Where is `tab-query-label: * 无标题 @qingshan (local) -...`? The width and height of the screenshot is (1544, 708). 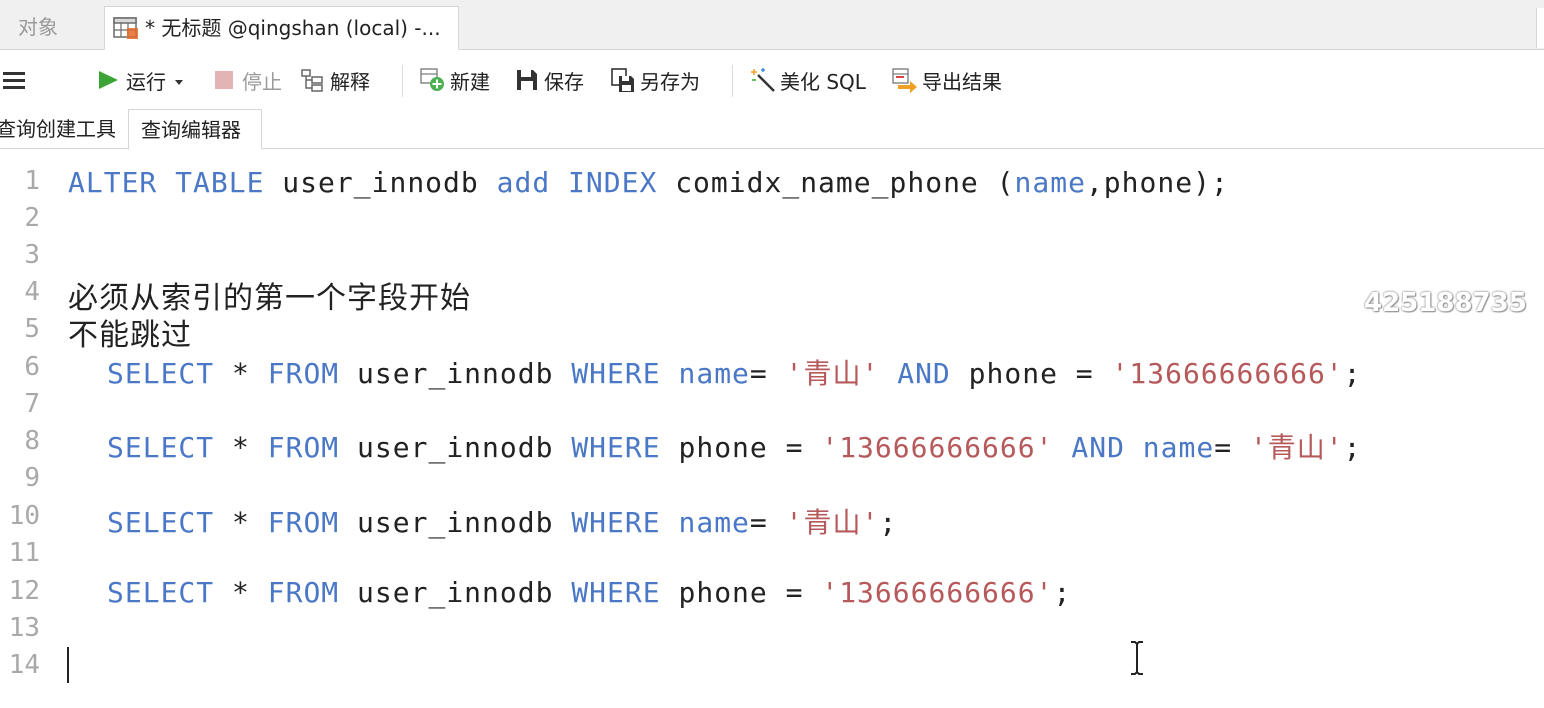
tab-query-label: * 无标题 @qingshan (local) -... is located at coordinates (293, 28).